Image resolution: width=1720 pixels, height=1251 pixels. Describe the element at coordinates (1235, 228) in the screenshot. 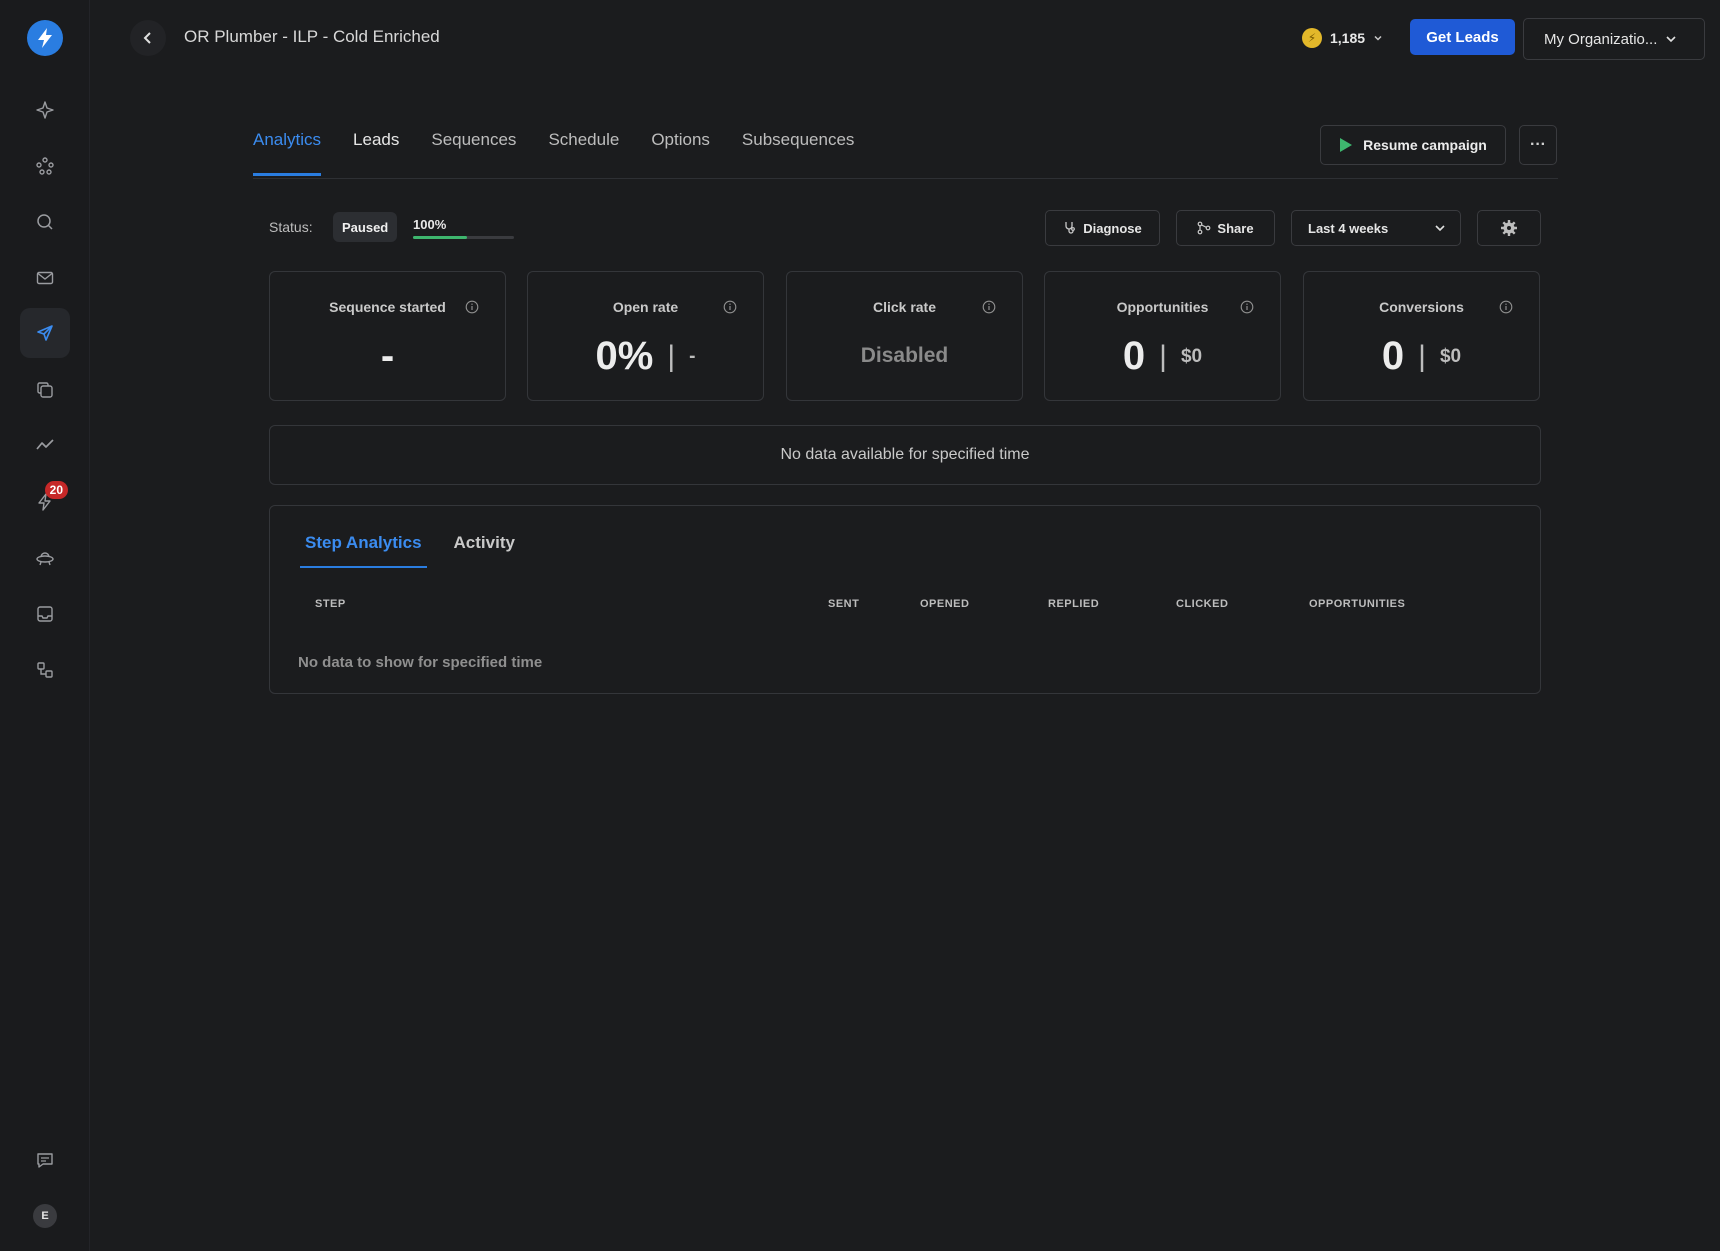

I see `share-label: Share` at that location.